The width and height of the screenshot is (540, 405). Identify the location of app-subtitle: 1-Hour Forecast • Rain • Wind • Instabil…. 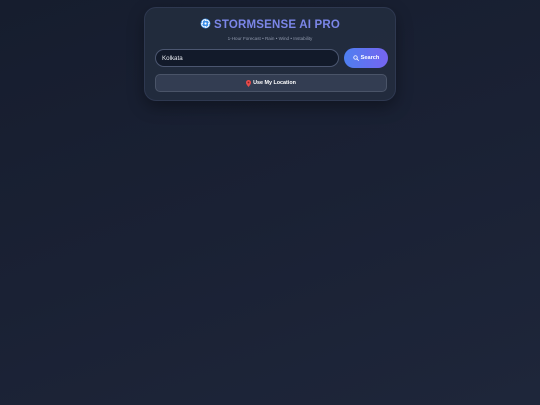
(270, 38).